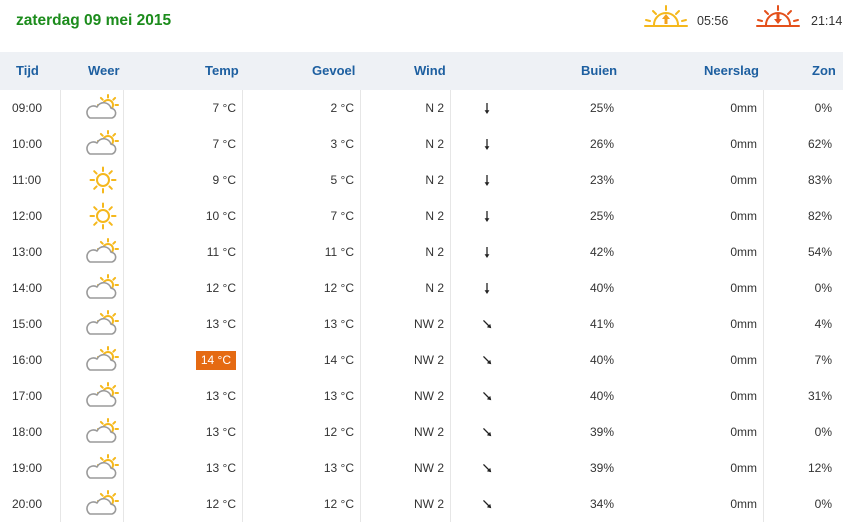 The height and width of the screenshot is (524, 847). Describe the element at coordinates (342, 216) in the screenshot. I see `row-feel: 7 °C` at that location.